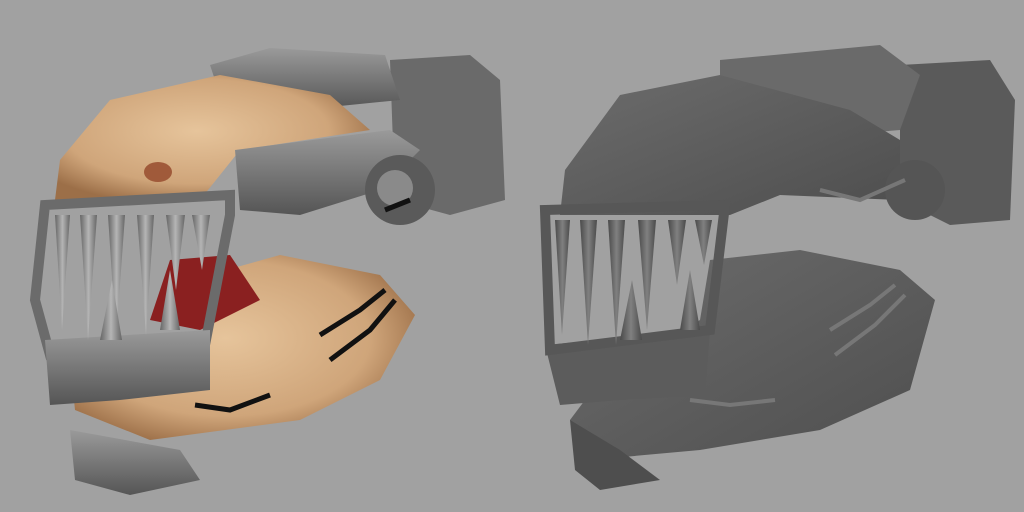 Image resolution: width=1024 pixels, height=512 pixels. I want to click on chin-plate, so click(135, 462).